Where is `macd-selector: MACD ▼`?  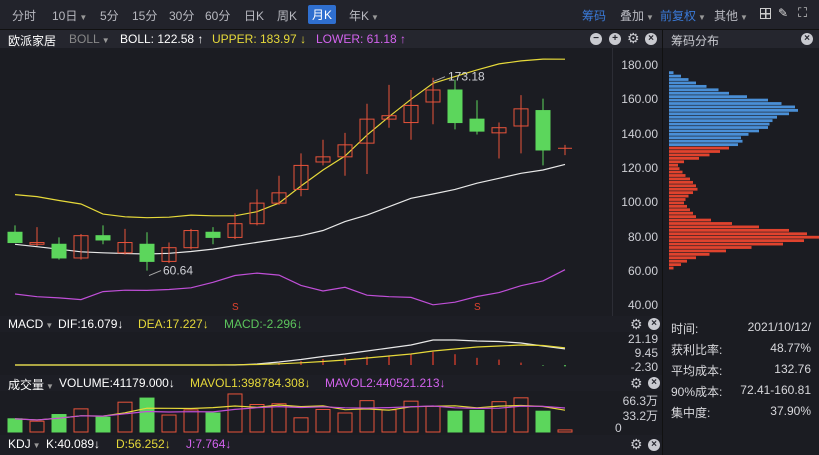
macd-selector: MACD ▼ is located at coordinates (30, 324).